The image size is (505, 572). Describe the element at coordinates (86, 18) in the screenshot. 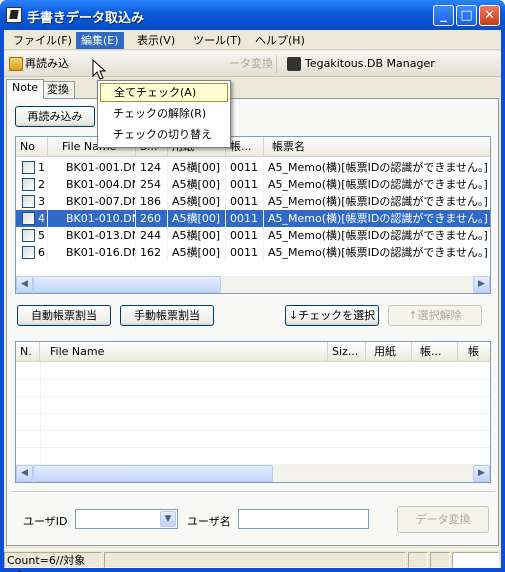

I see `window-title: 手書きデータ取込み` at that location.